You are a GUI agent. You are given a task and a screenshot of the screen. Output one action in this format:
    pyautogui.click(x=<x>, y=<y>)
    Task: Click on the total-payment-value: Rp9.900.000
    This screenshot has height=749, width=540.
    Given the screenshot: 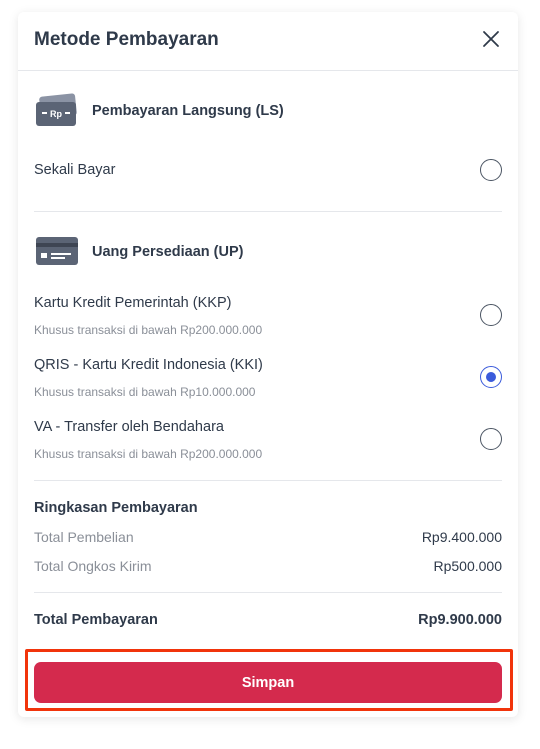 What is the action you would take?
    pyautogui.click(x=460, y=620)
    